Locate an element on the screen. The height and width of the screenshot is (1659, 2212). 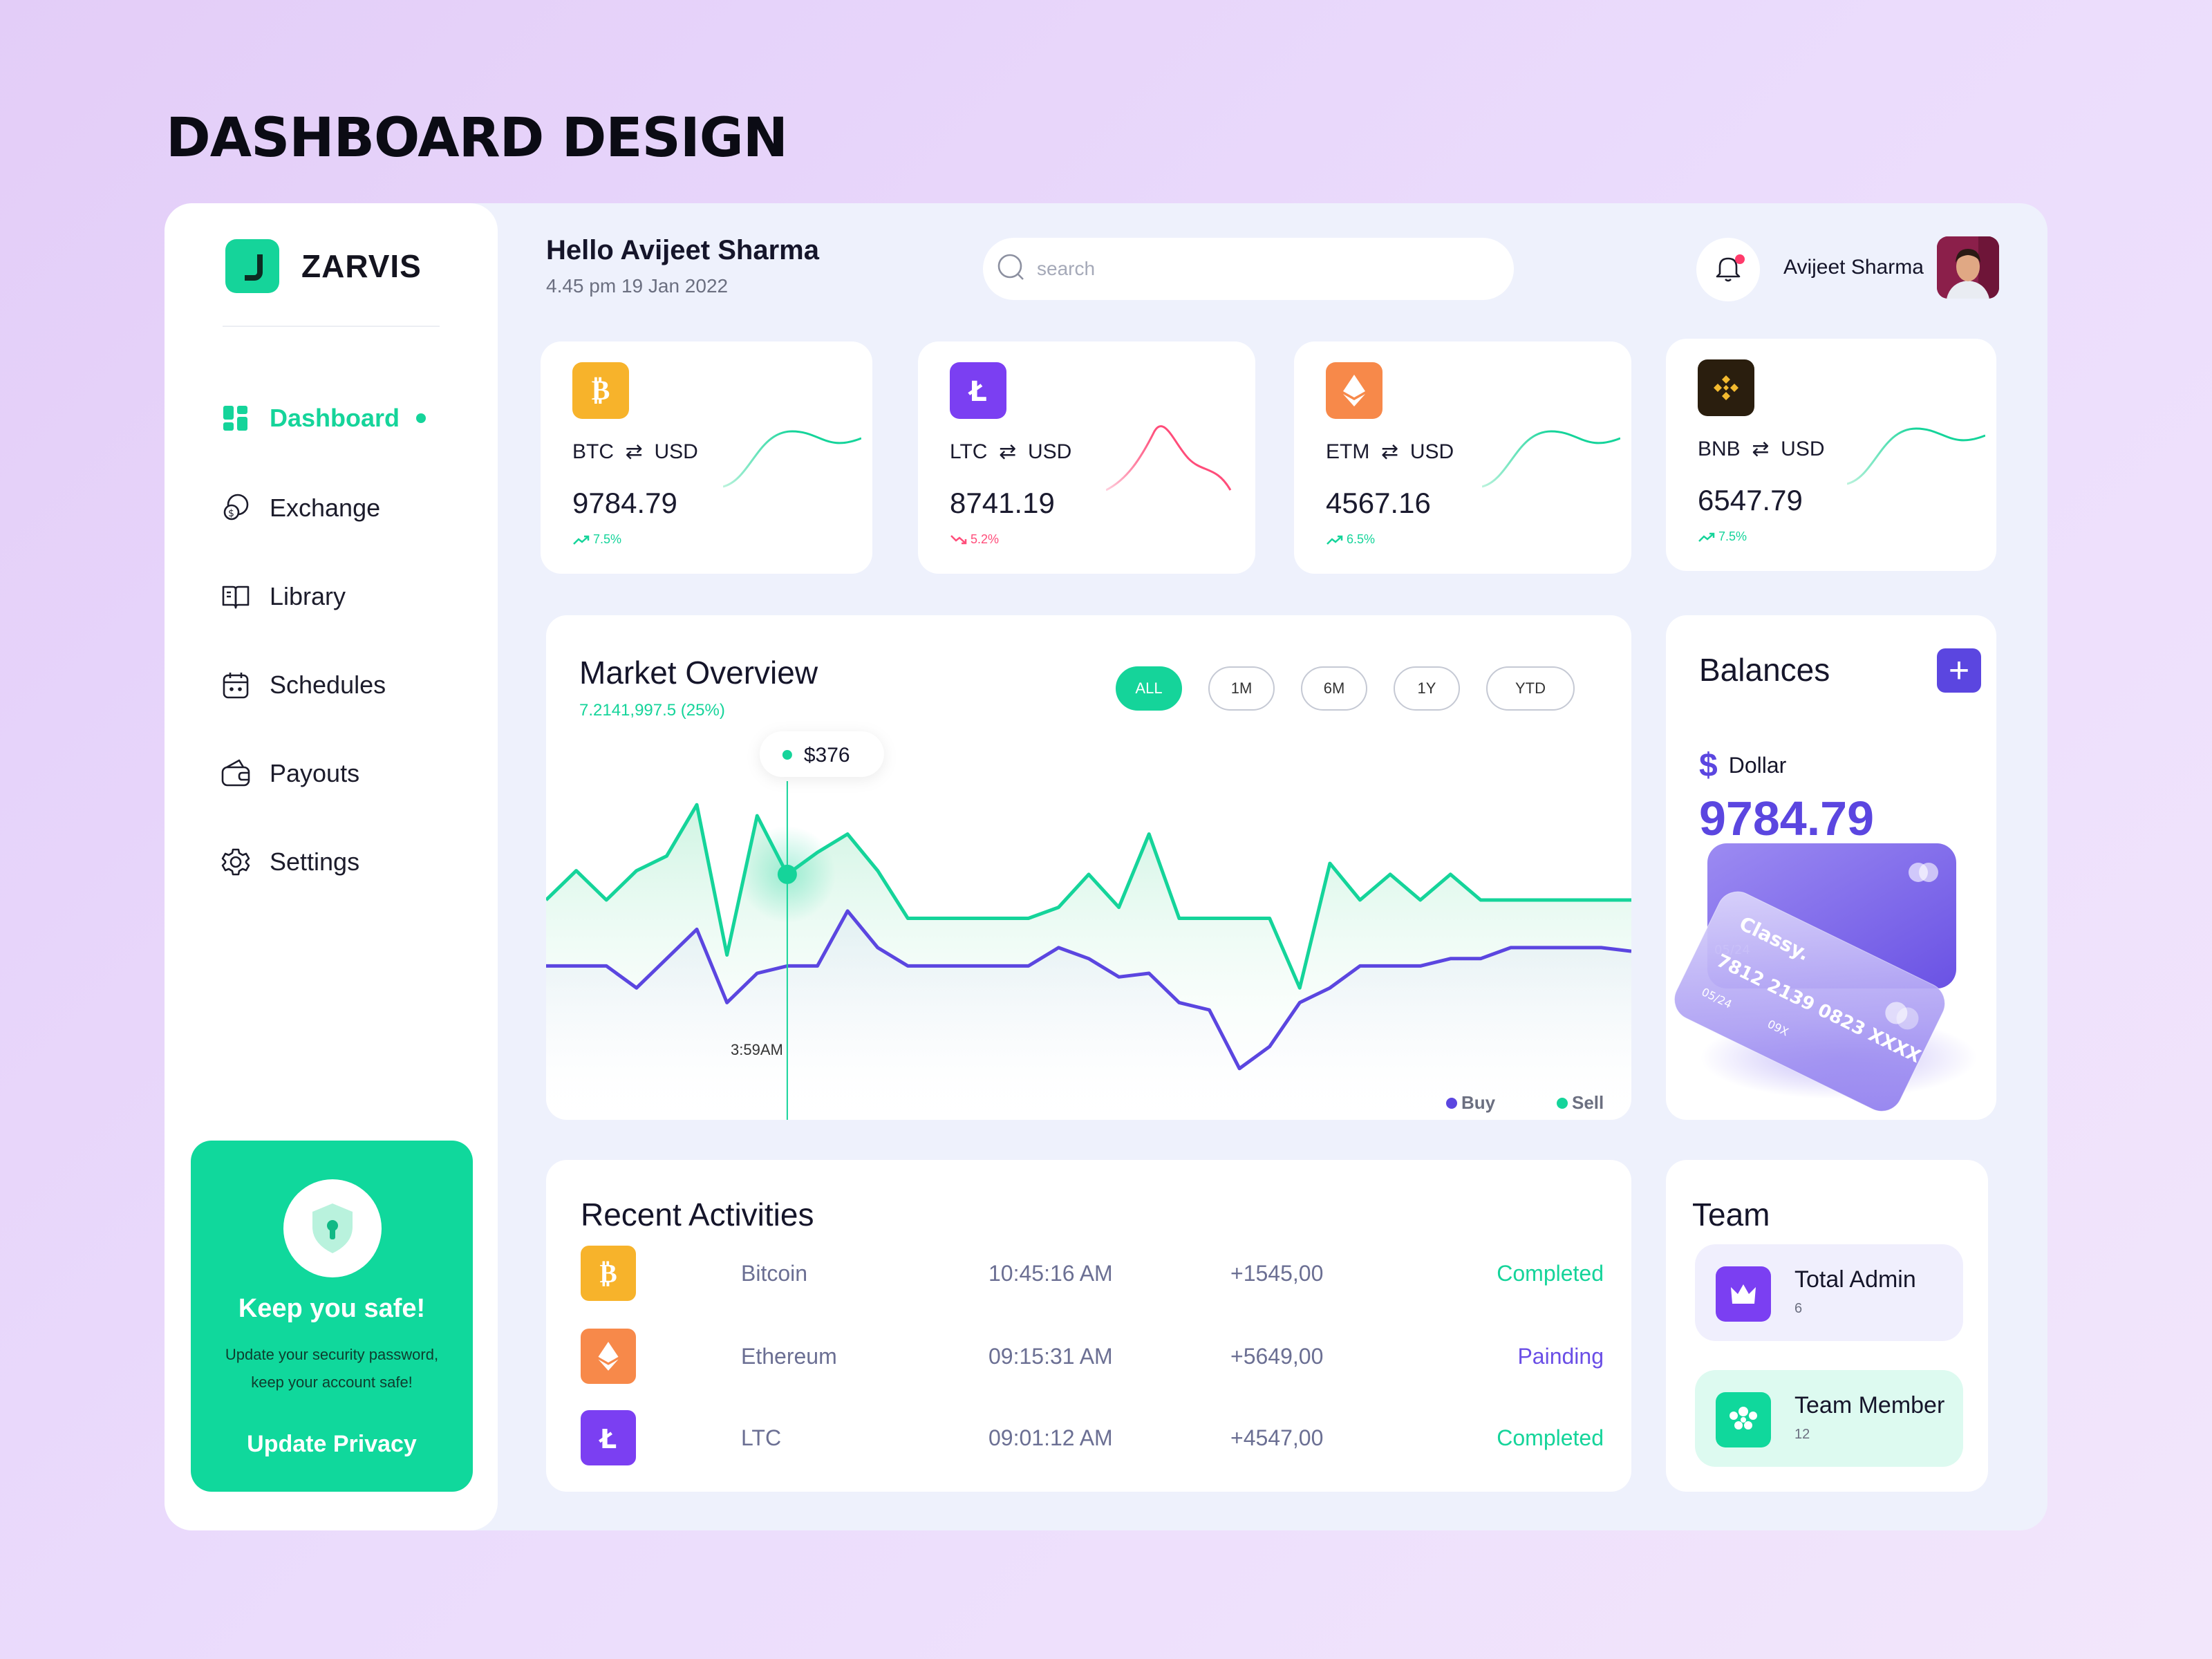
crown-icon is located at coordinates (1743, 1294).